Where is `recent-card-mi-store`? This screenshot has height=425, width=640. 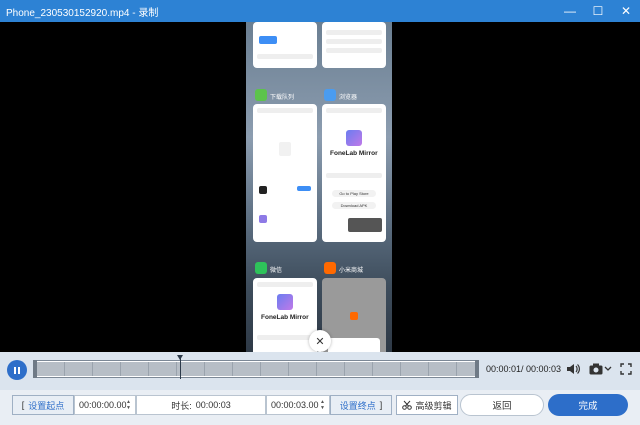 recent-card-mi-store is located at coordinates (354, 315).